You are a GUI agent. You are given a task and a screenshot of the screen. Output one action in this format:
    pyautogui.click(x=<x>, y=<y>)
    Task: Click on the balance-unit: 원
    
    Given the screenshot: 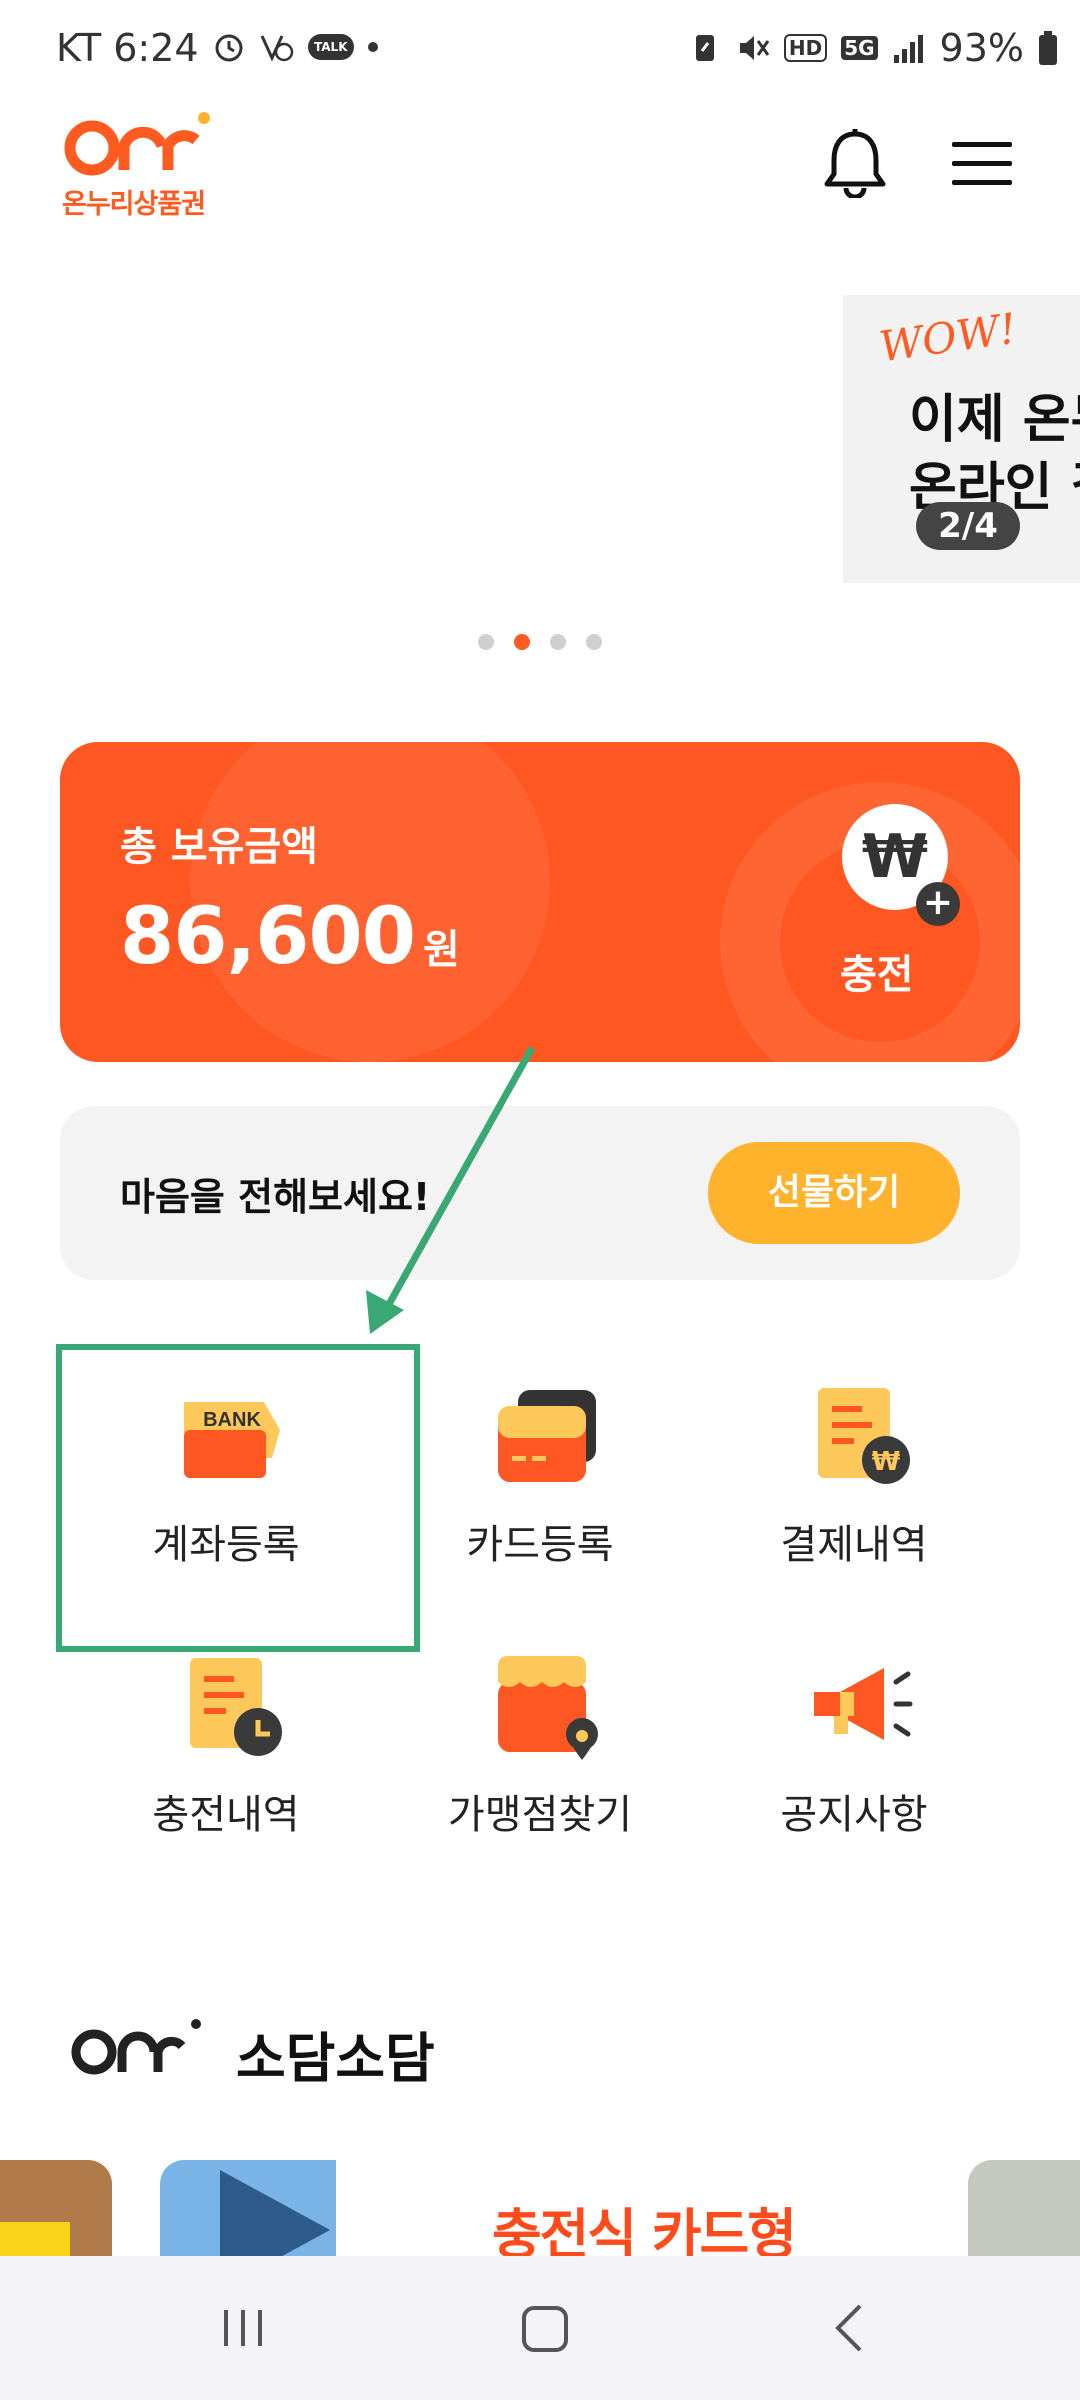 What is the action you would take?
    pyautogui.click(x=441, y=950)
    